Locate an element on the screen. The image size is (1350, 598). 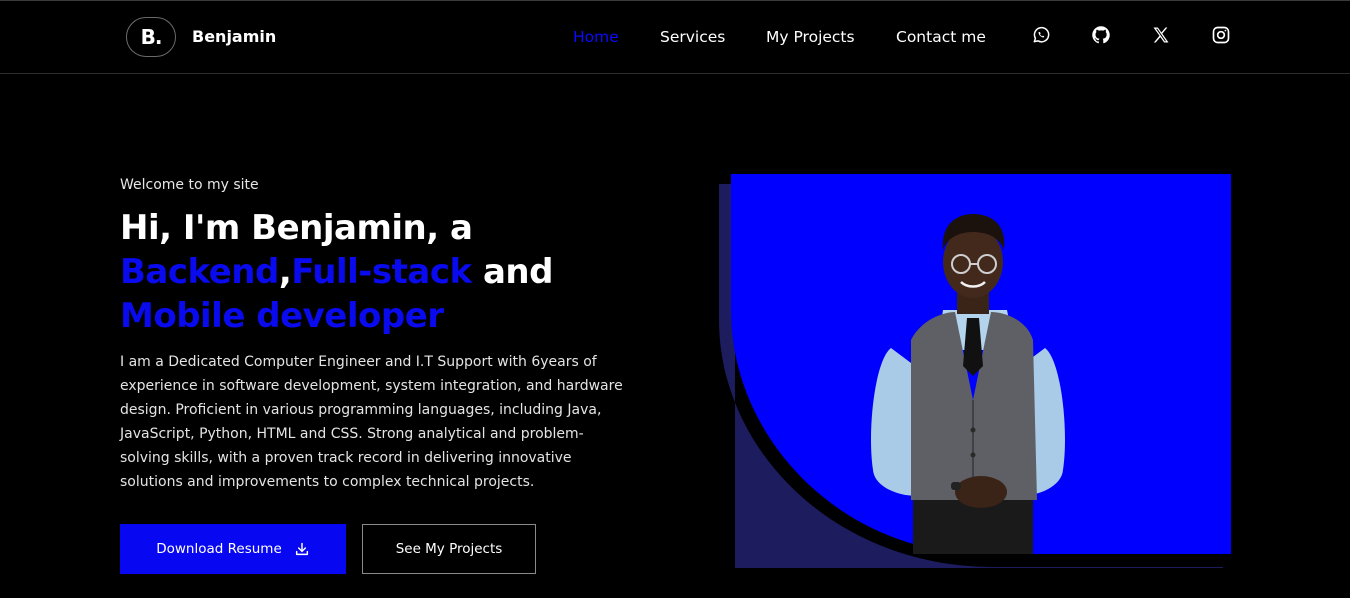
download-resume-button: Download Resume is located at coordinates (233, 549).